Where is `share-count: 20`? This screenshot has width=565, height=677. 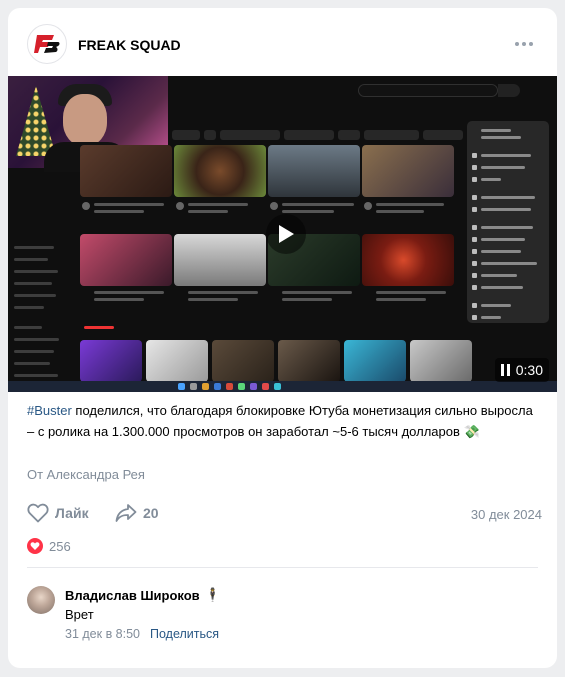
share-count: 20 is located at coordinates (151, 513).